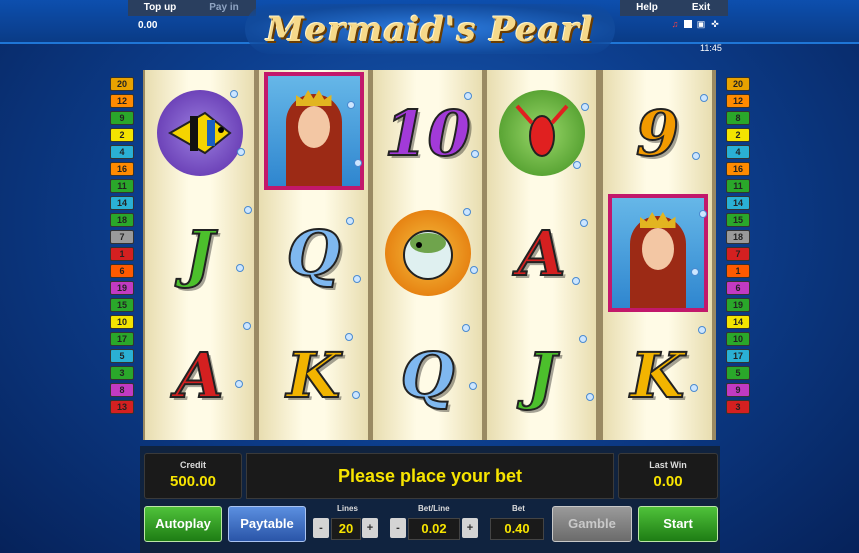 The width and height of the screenshot is (859, 553). I want to click on payline-indicator: 20, so click(738, 84).